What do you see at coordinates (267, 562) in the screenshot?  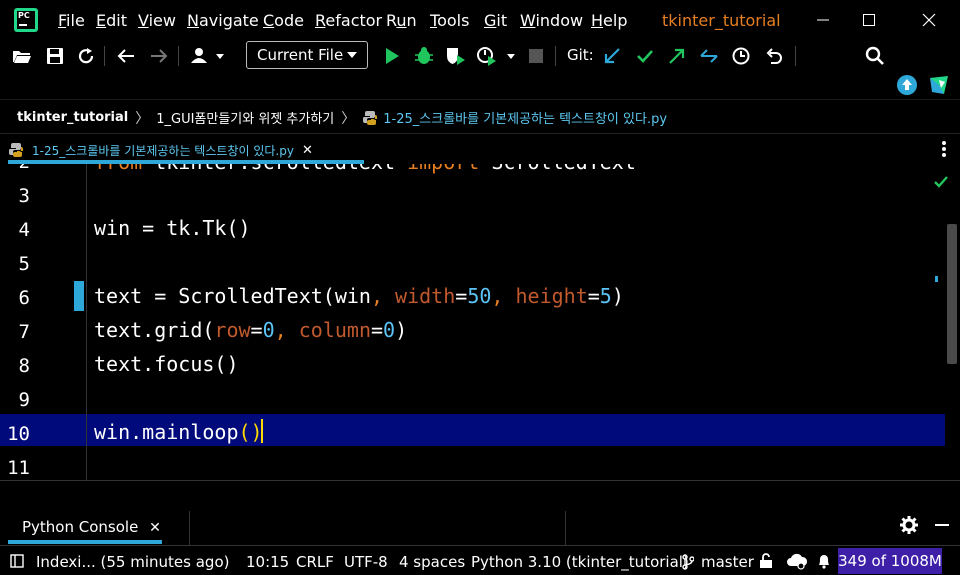 I see `status-caret-position: 10:15` at bounding box center [267, 562].